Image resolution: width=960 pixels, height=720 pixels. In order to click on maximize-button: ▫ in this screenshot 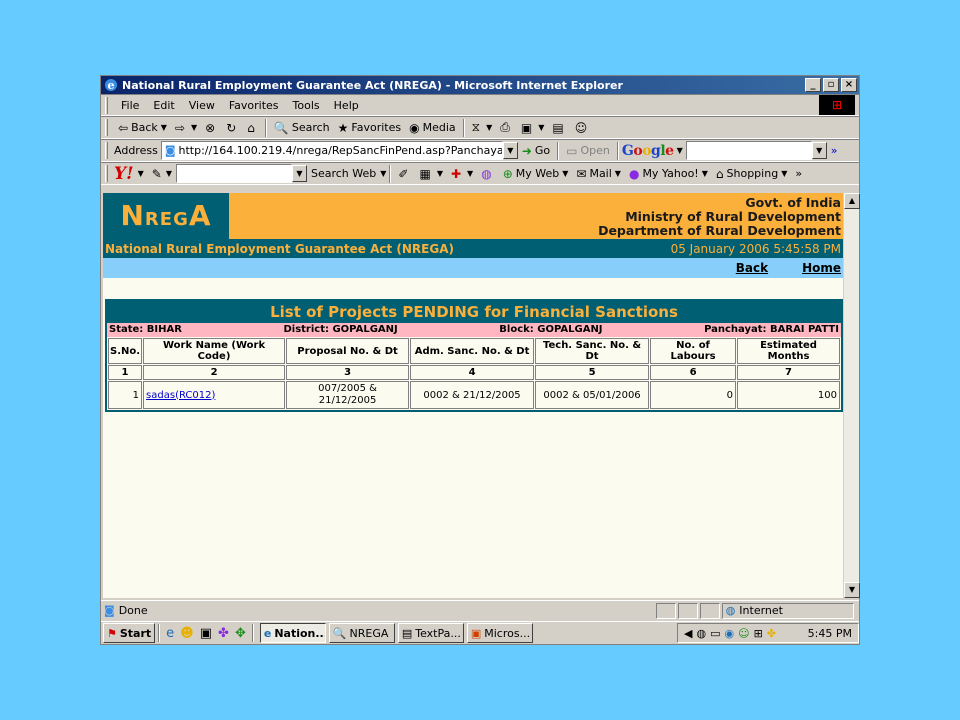, I will do `click(831, 85)`.